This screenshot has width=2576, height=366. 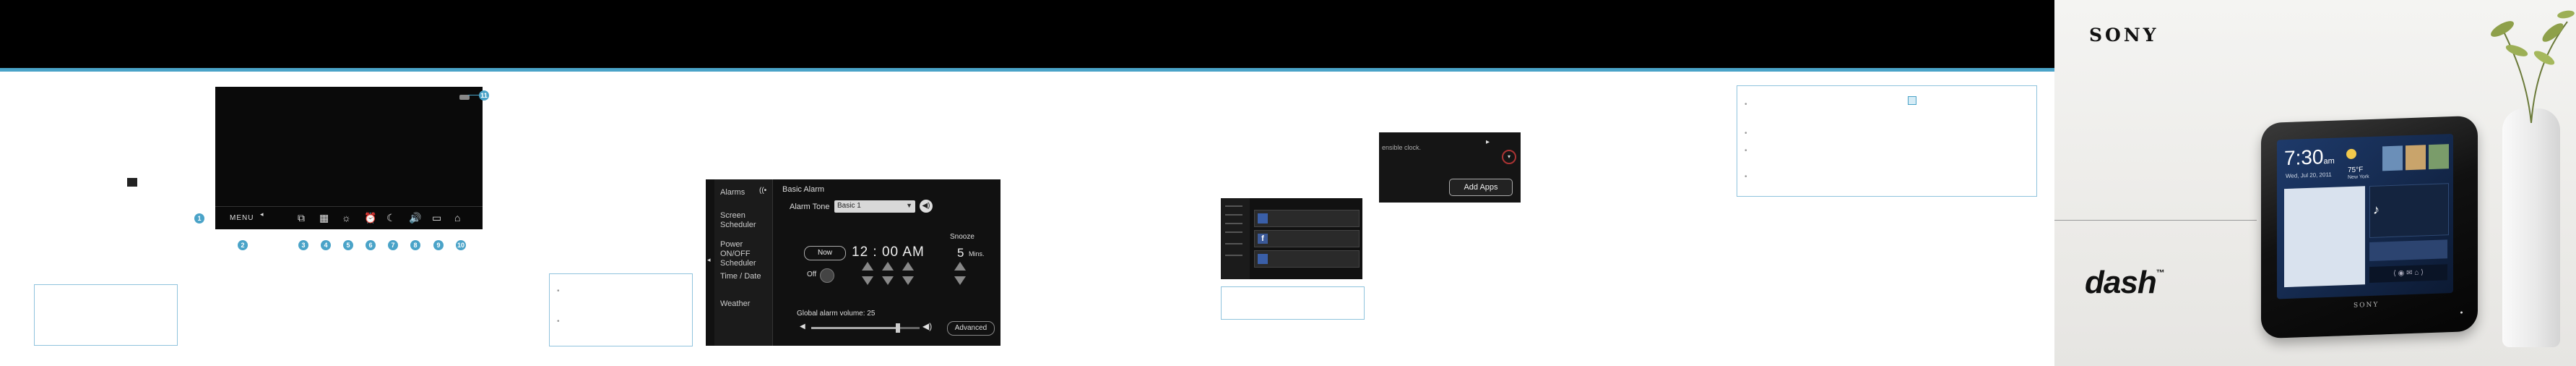 I want to click on note-box: • • • •, so click(x=1887, y=141).